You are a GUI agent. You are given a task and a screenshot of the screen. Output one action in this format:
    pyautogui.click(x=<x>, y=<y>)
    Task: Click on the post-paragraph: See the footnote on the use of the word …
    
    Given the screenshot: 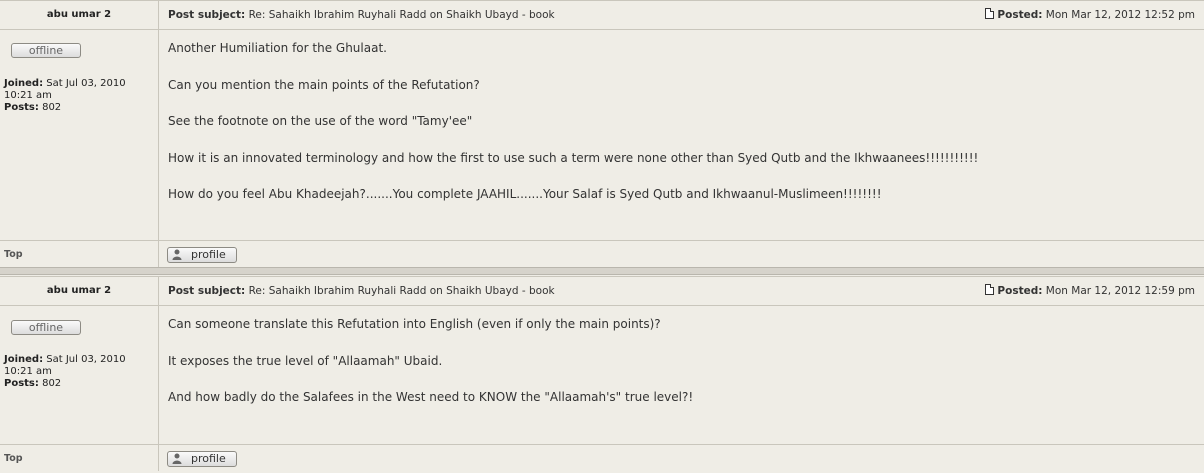 What is the action you would take?
    pyautogui.click(x=320, y=121)
    